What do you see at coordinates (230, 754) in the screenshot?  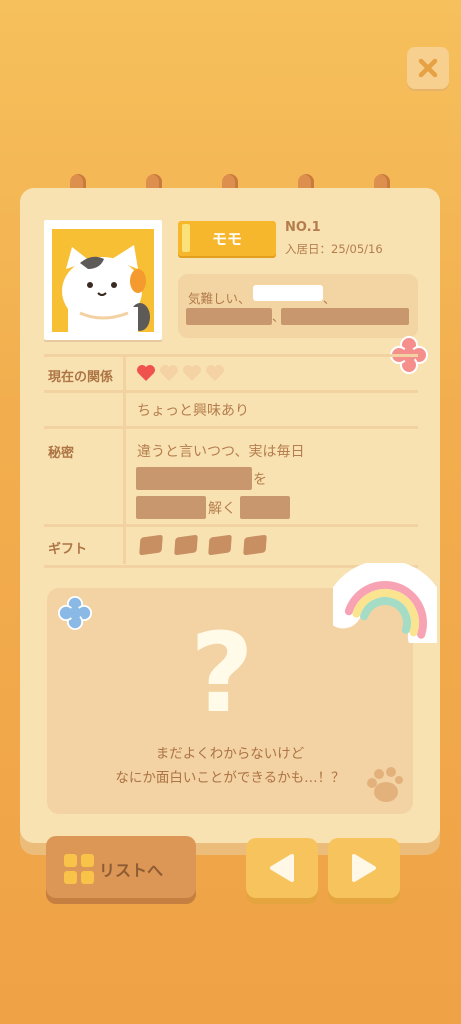 I see `mystery-line-1: まだよくわからないけど` at bounding box center [230, 754].